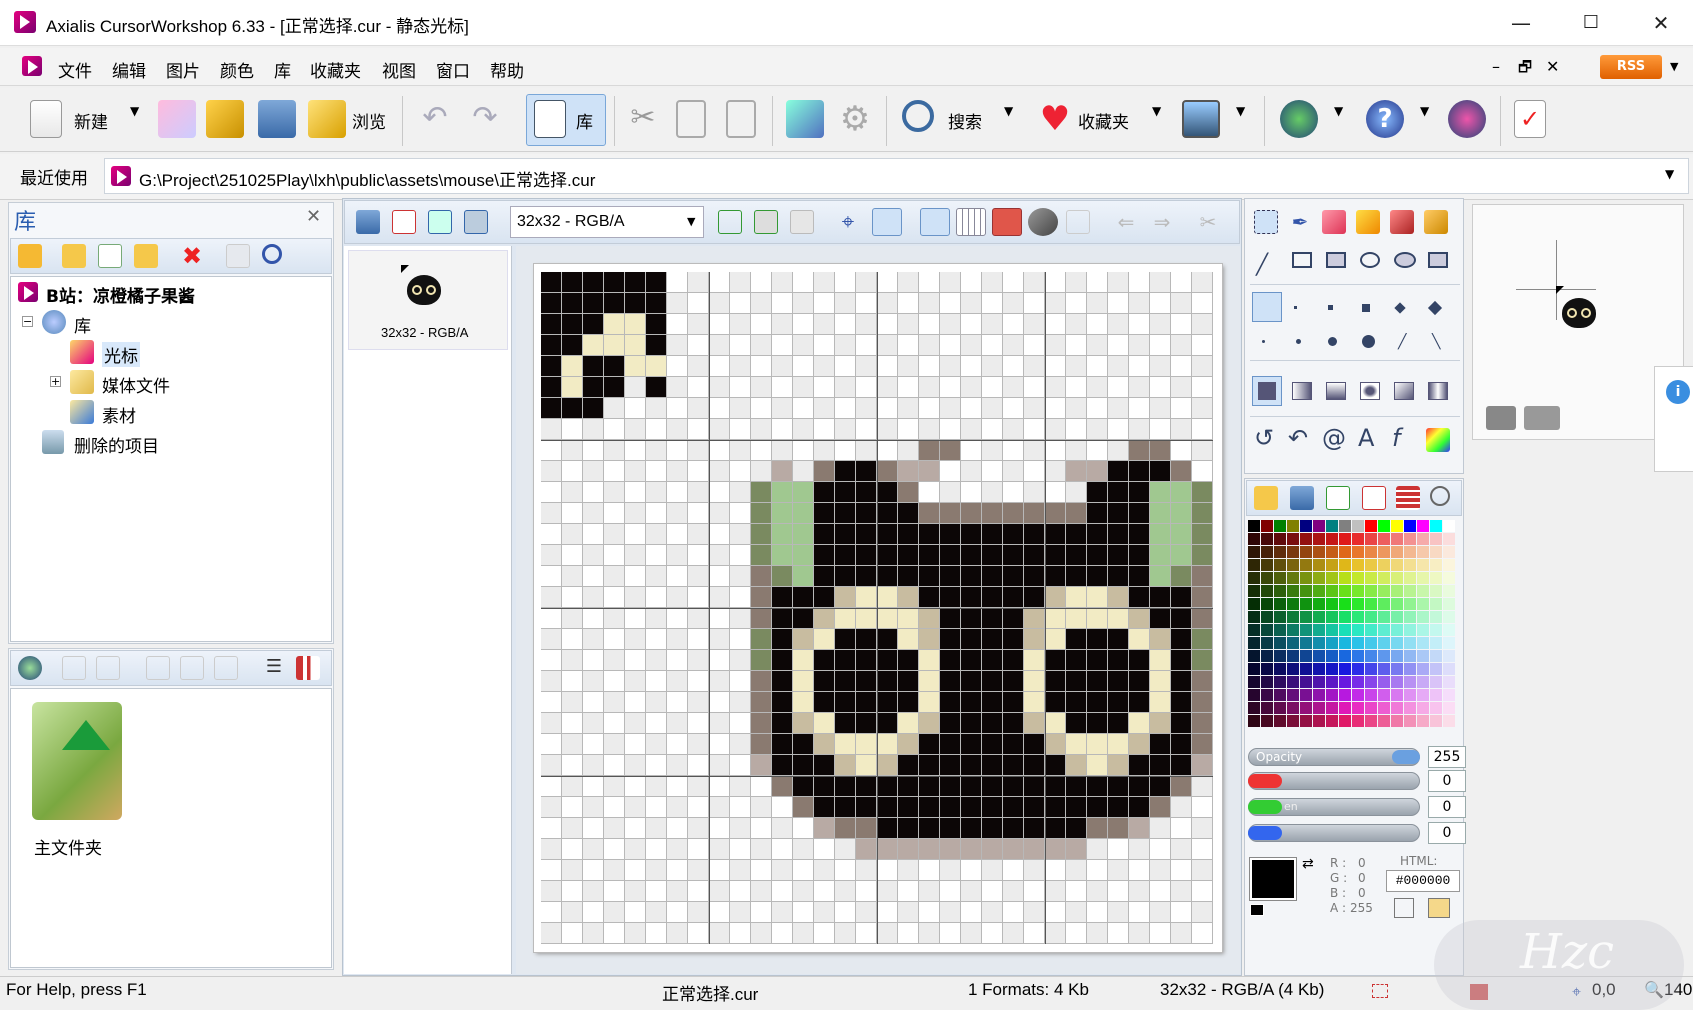 The height and width of the screenshot is (1010, 1693). Describe the element at coordinates (120, 294) in the screenshot. I see `tree-root-label: B站：凉橙橘子果酱` at that location.